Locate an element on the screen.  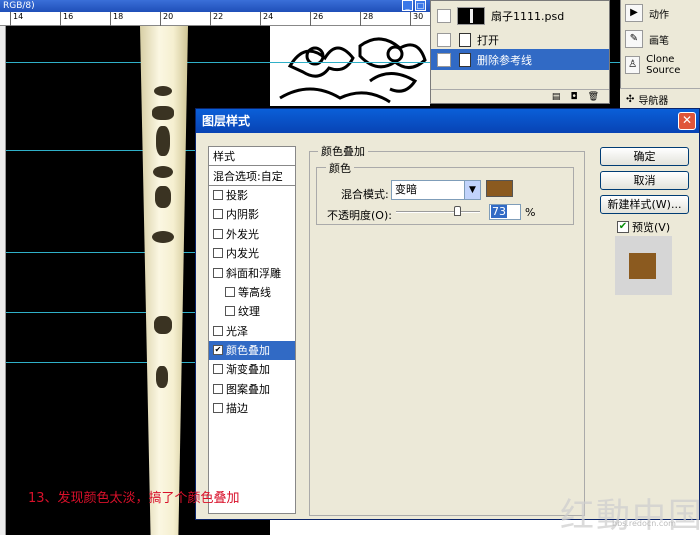
ruler-tick: 14 is located at coordinates (16, 19).